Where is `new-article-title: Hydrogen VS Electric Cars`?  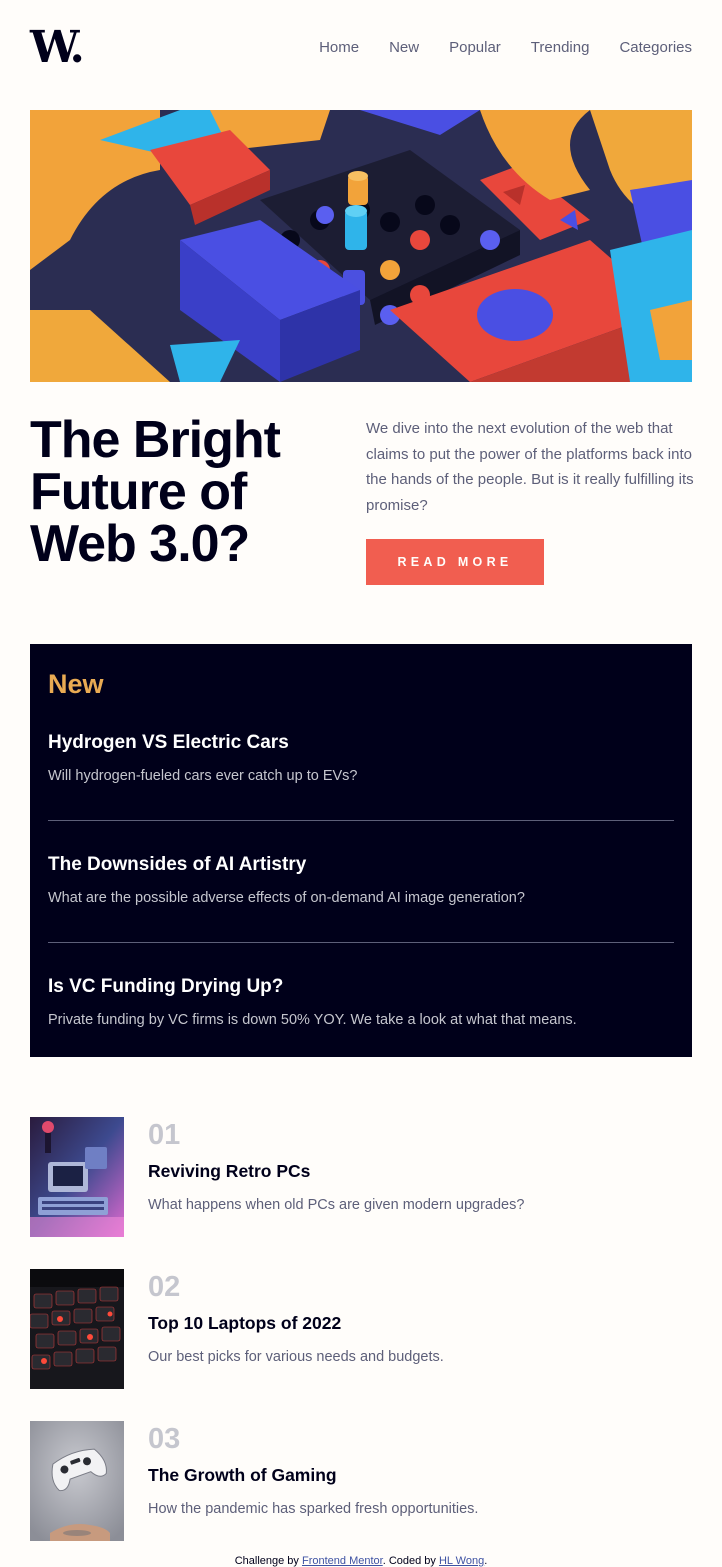 new-article-title: Hydrogen VS Electric Cars is located at coordinates (361, 743).